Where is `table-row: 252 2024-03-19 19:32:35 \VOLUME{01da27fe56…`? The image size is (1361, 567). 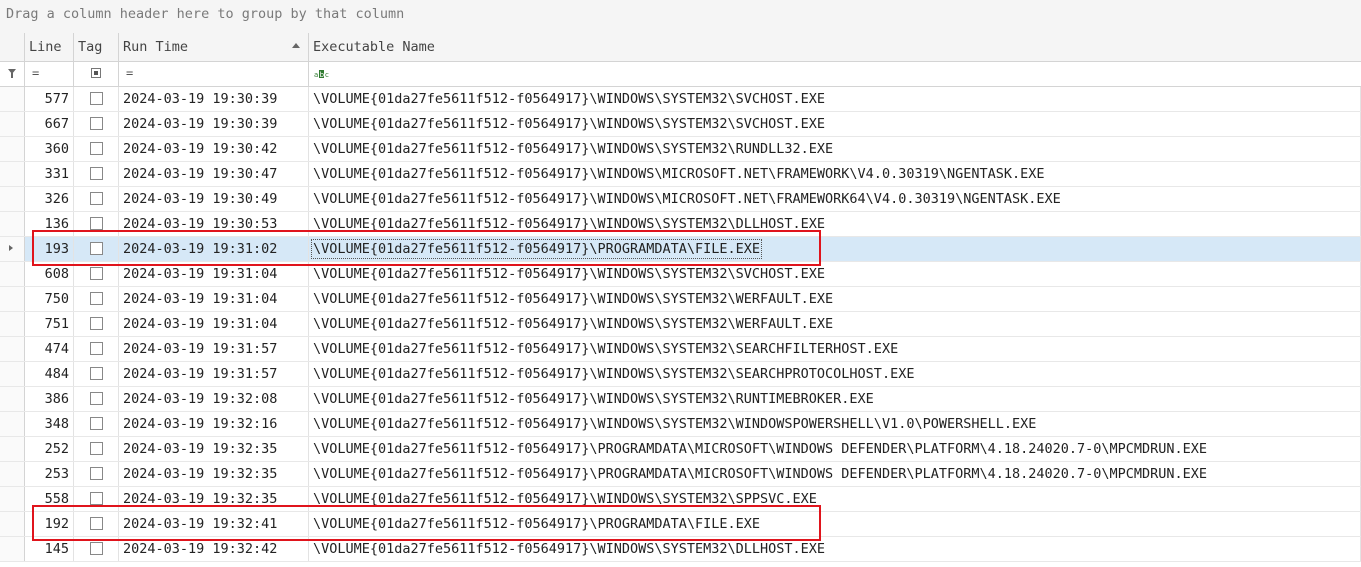 table-row: 252 2024-03-19 19:32:35 \VOLUME{01da27fe56… is located at coordinates (680, 449).